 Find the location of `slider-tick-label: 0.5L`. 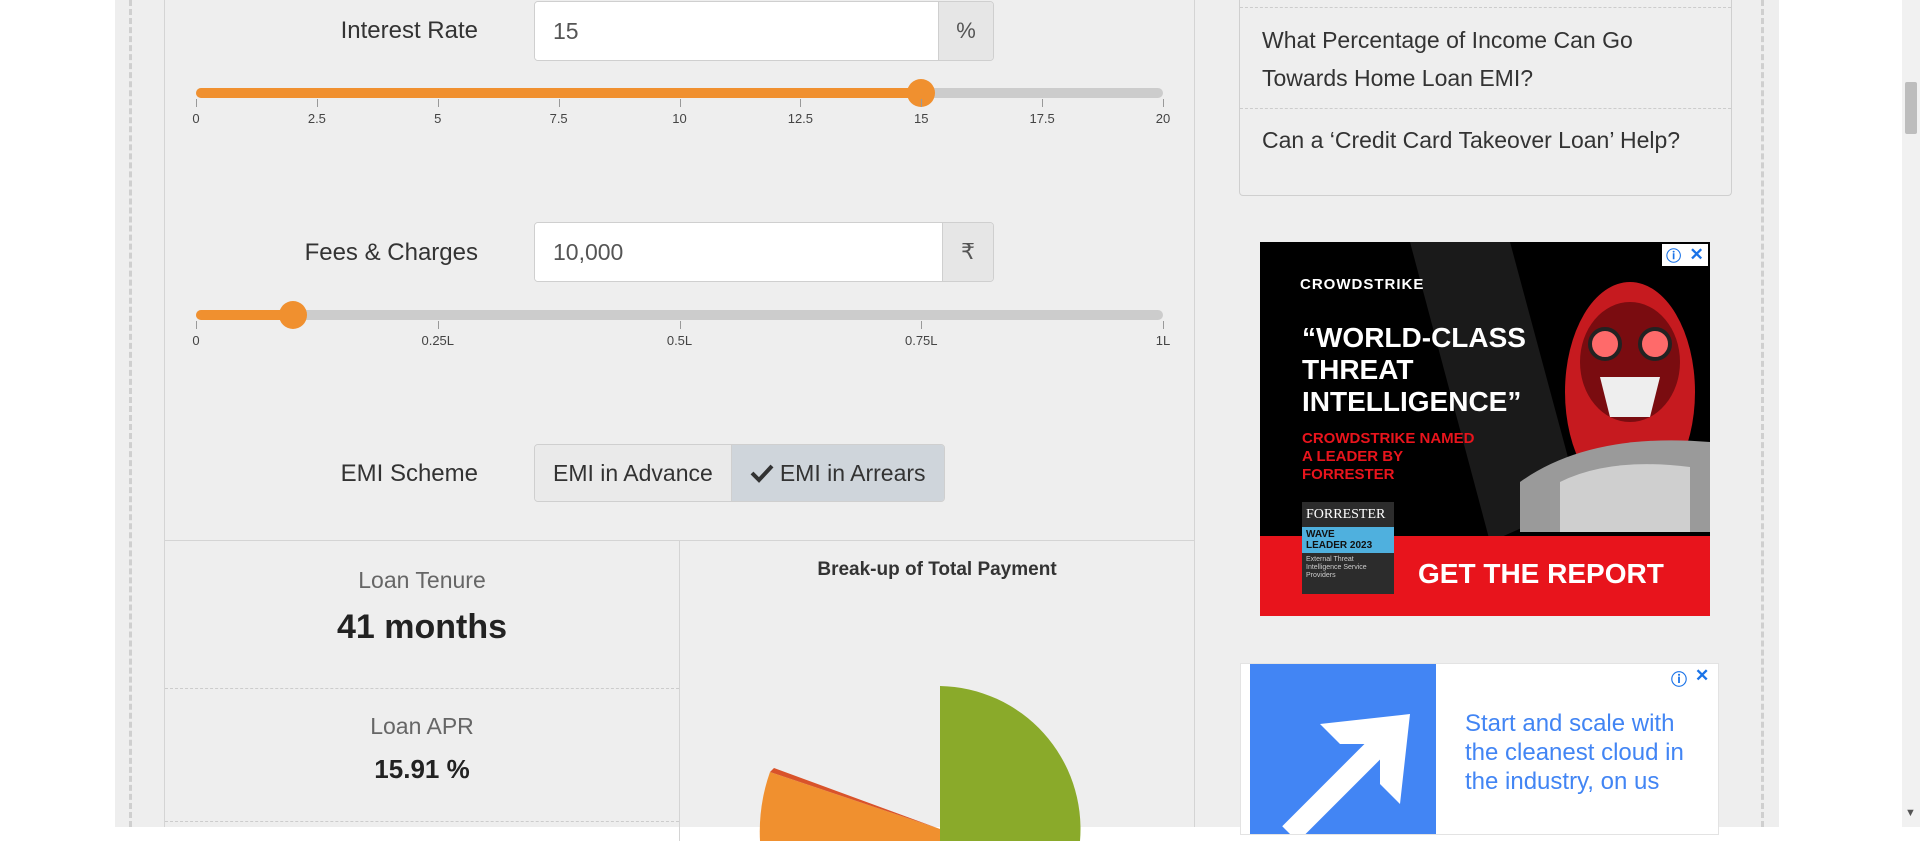

slider-tick-label: 0.5L is located at coordinates (679, 340).